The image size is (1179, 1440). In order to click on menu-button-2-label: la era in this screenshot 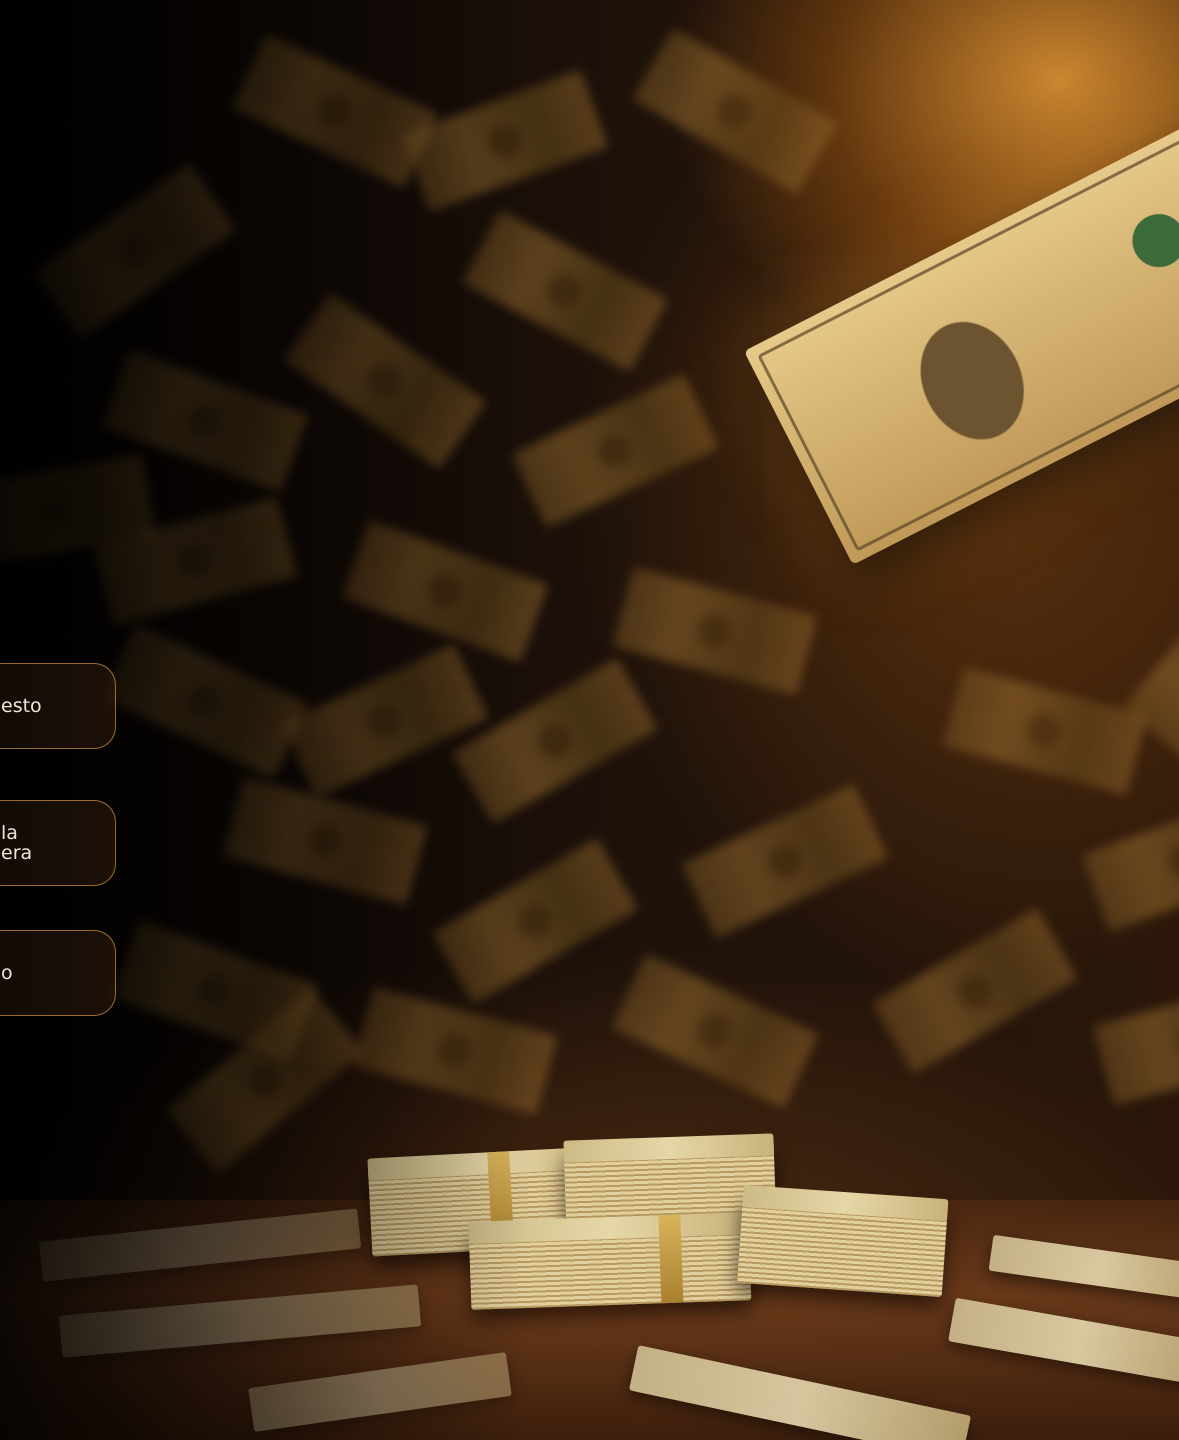, I will do `click(16, 843)`.